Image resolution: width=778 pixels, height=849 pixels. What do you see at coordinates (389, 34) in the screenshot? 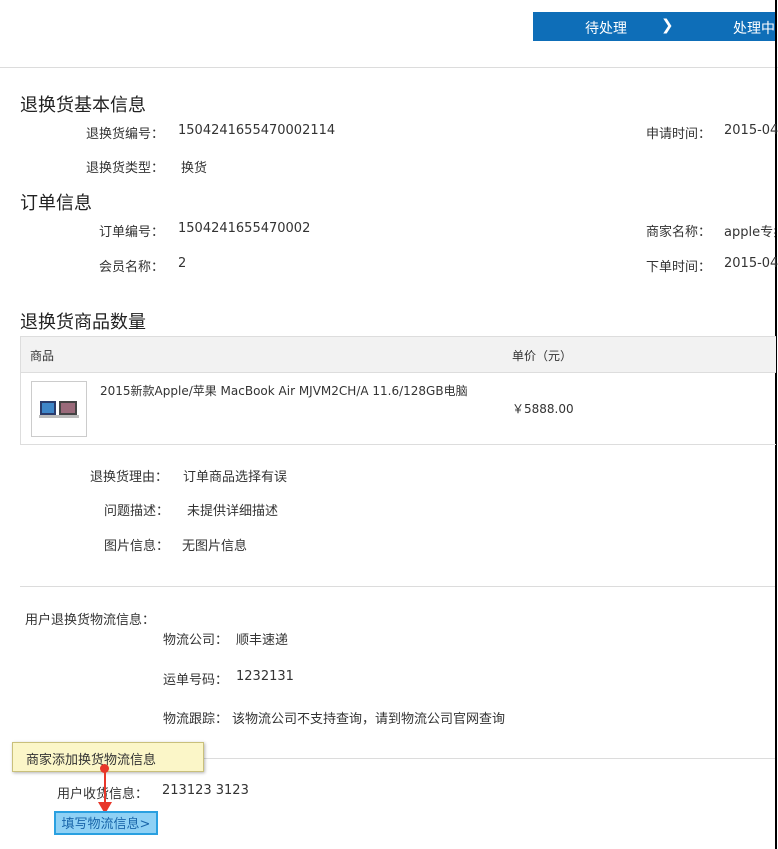
I see `top-bar: 待处理 ❯ 处理中` at bounding box center [389, 34].